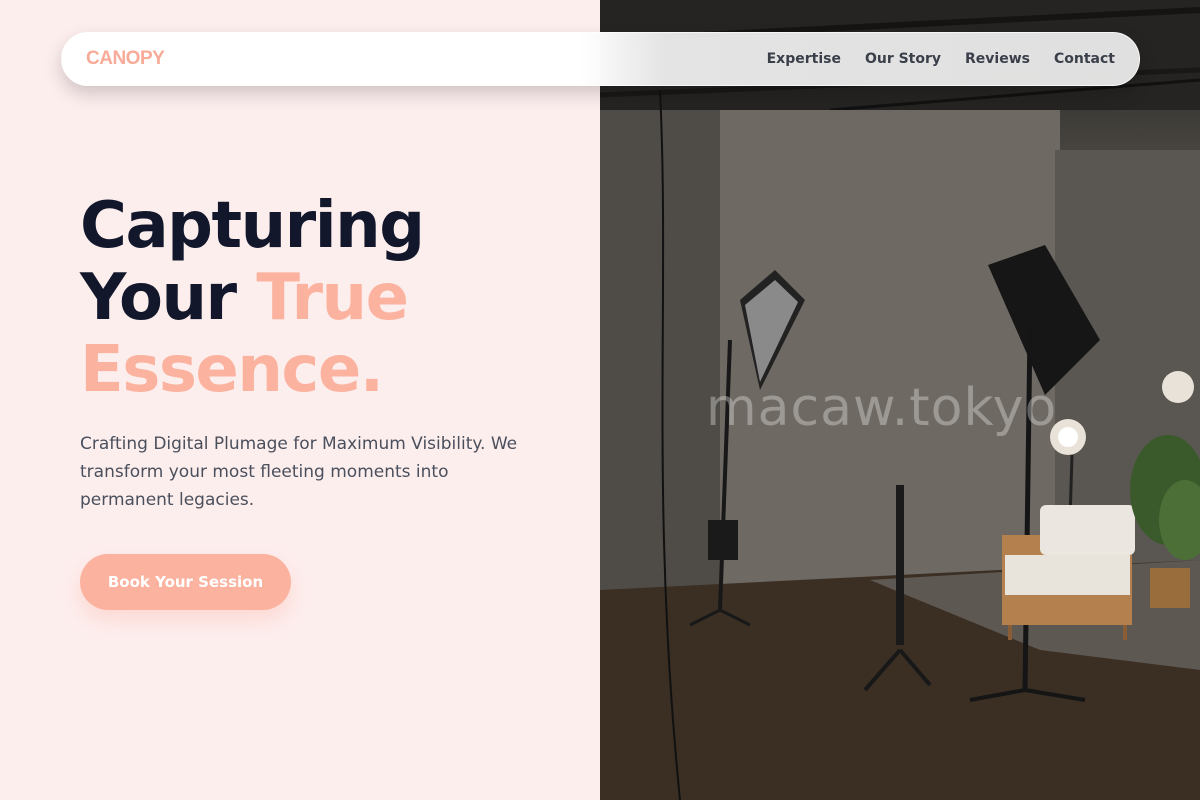 The image size is (1200, 800). Describe the element at coordinates (252, 226) in the screenshot. I see `hero-title-line-1: Capturing` at that location.